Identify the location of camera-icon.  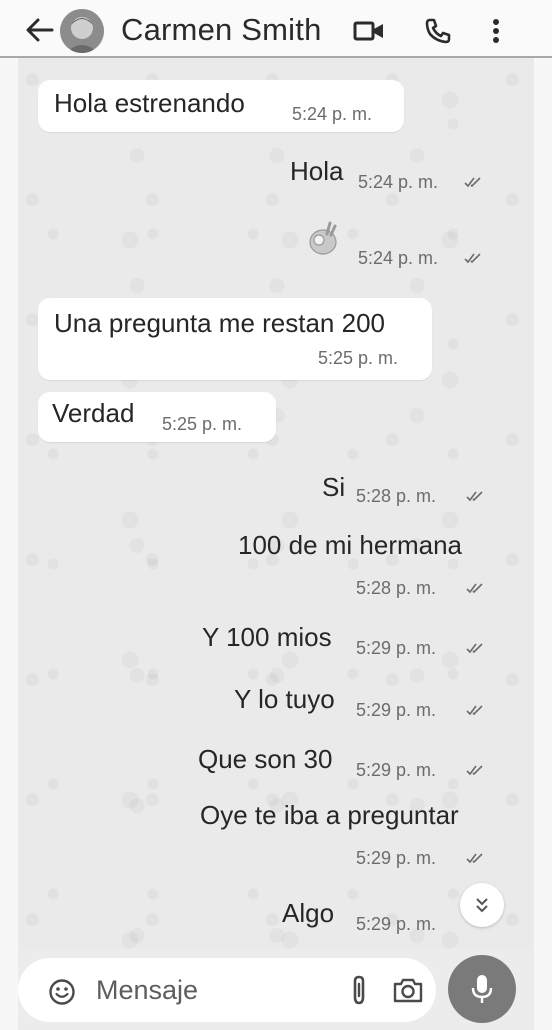
(408, 990).